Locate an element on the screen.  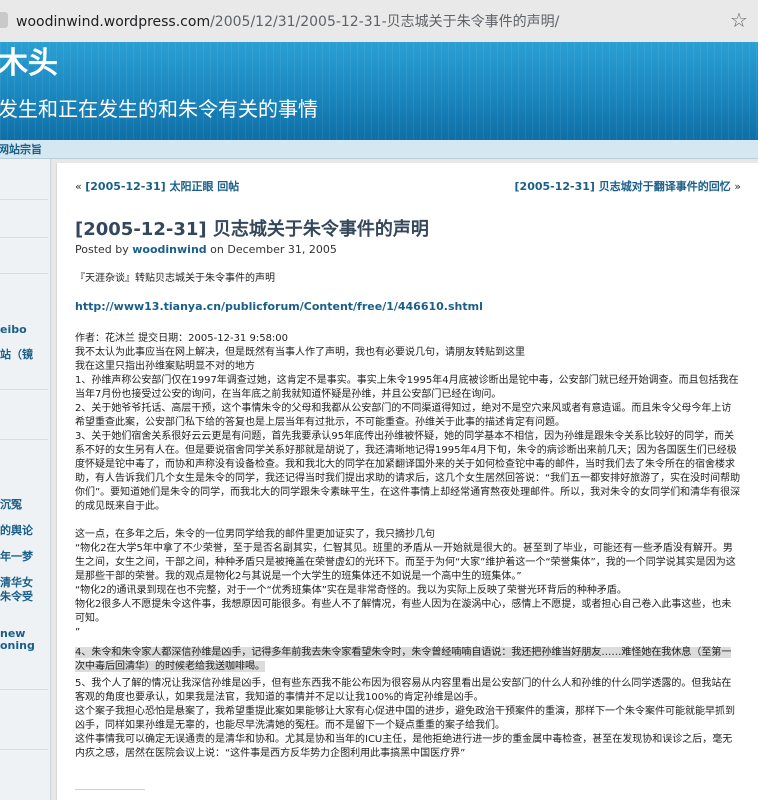
site-title: 木头 is located at coordinates (29, 64).